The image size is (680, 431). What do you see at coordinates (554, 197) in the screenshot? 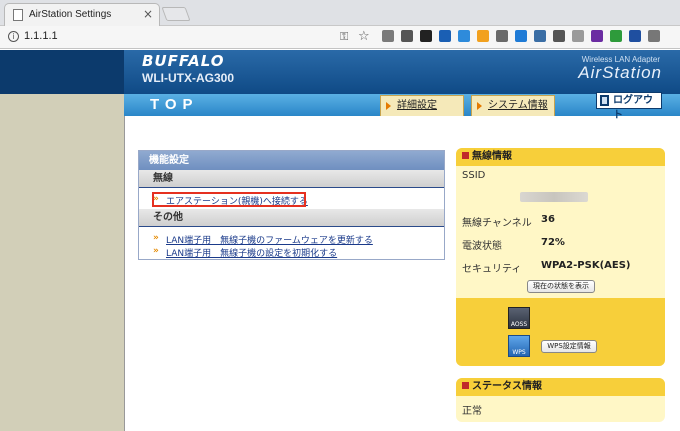
I see `ssid-value-redacted` at bounding box center [554, 197].